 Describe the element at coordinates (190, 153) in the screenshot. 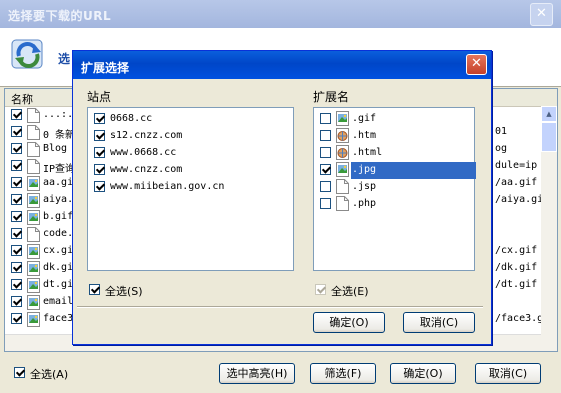

I see `site-item: www.0668.cc` at that location.